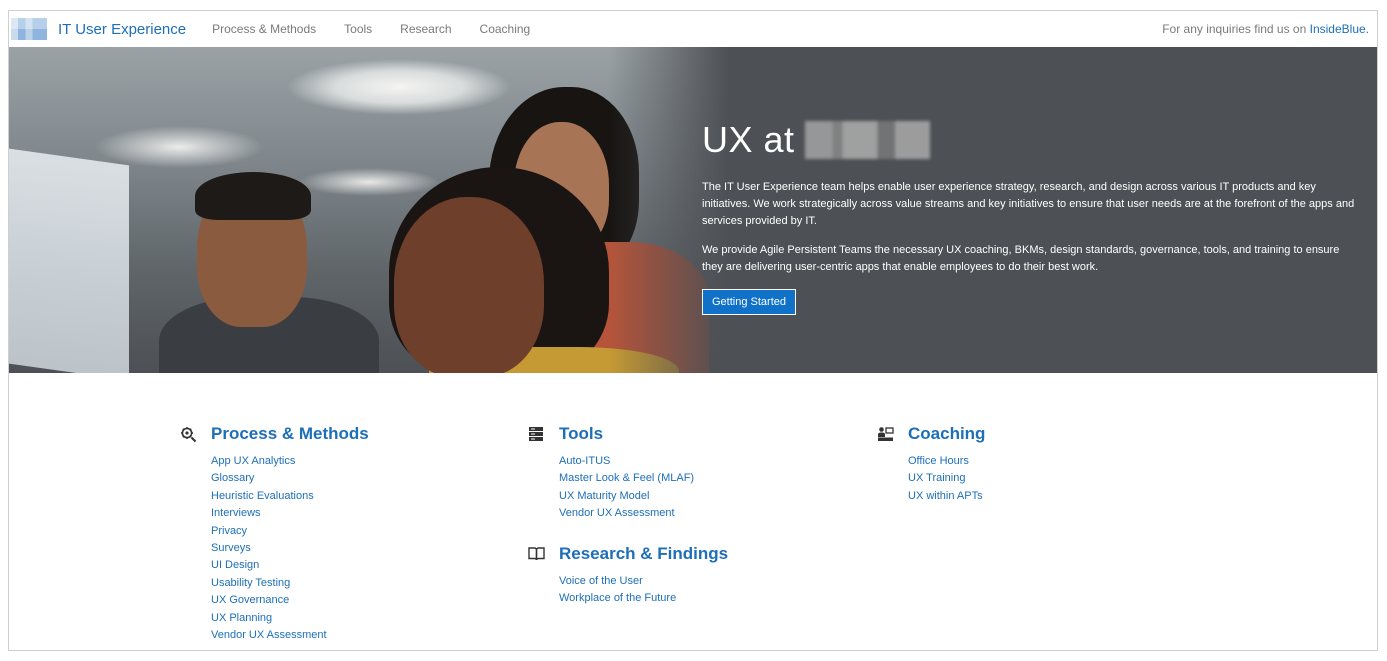  I want to click on link-mlaf: Master Look & Feel (MLAF), so click(643, 478).